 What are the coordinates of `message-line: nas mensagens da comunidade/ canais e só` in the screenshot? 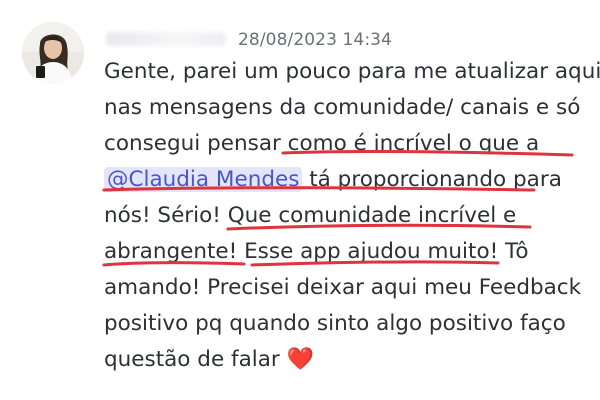 It's located at (342, 107).